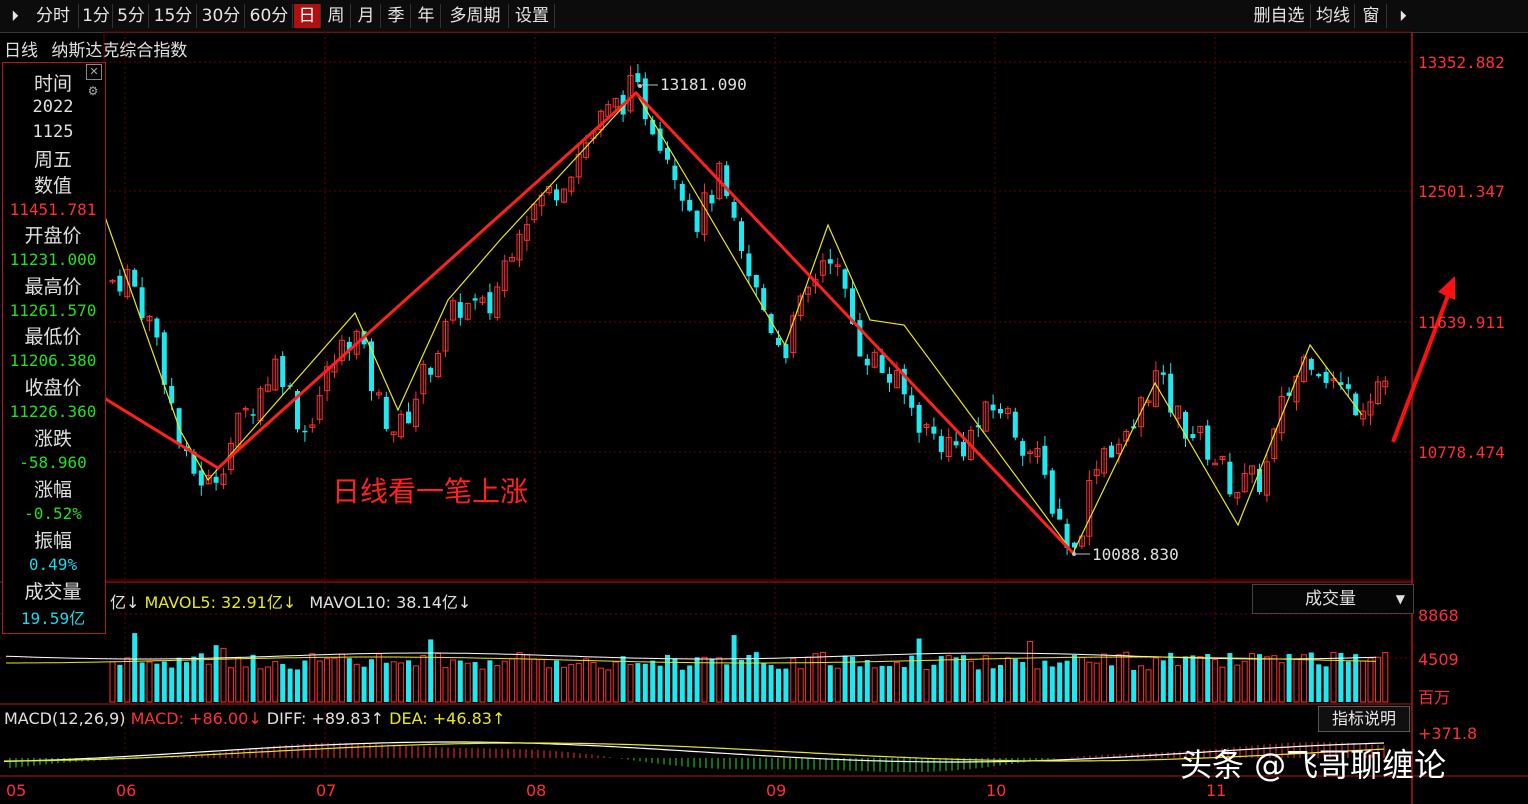  Describe the element at coordinates (1135, 554) in the screenshot. I see `low-point-label: 10088.830` at that location.